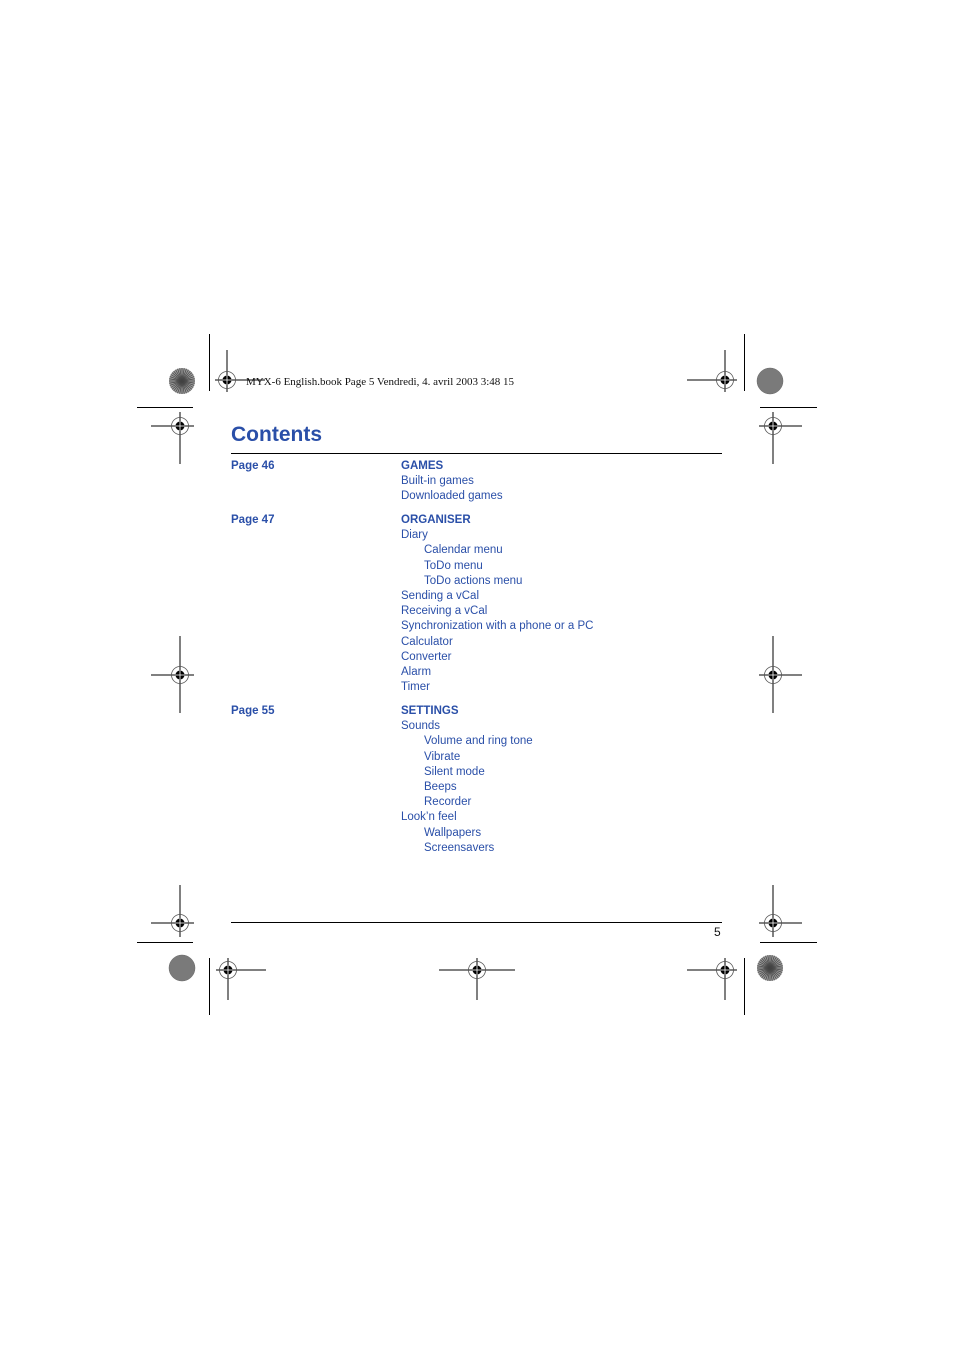  What do you see at coordinates (420, 726) in the screenshot?
I see `toc-entry: Sounds` at bounding box center [420, 726].